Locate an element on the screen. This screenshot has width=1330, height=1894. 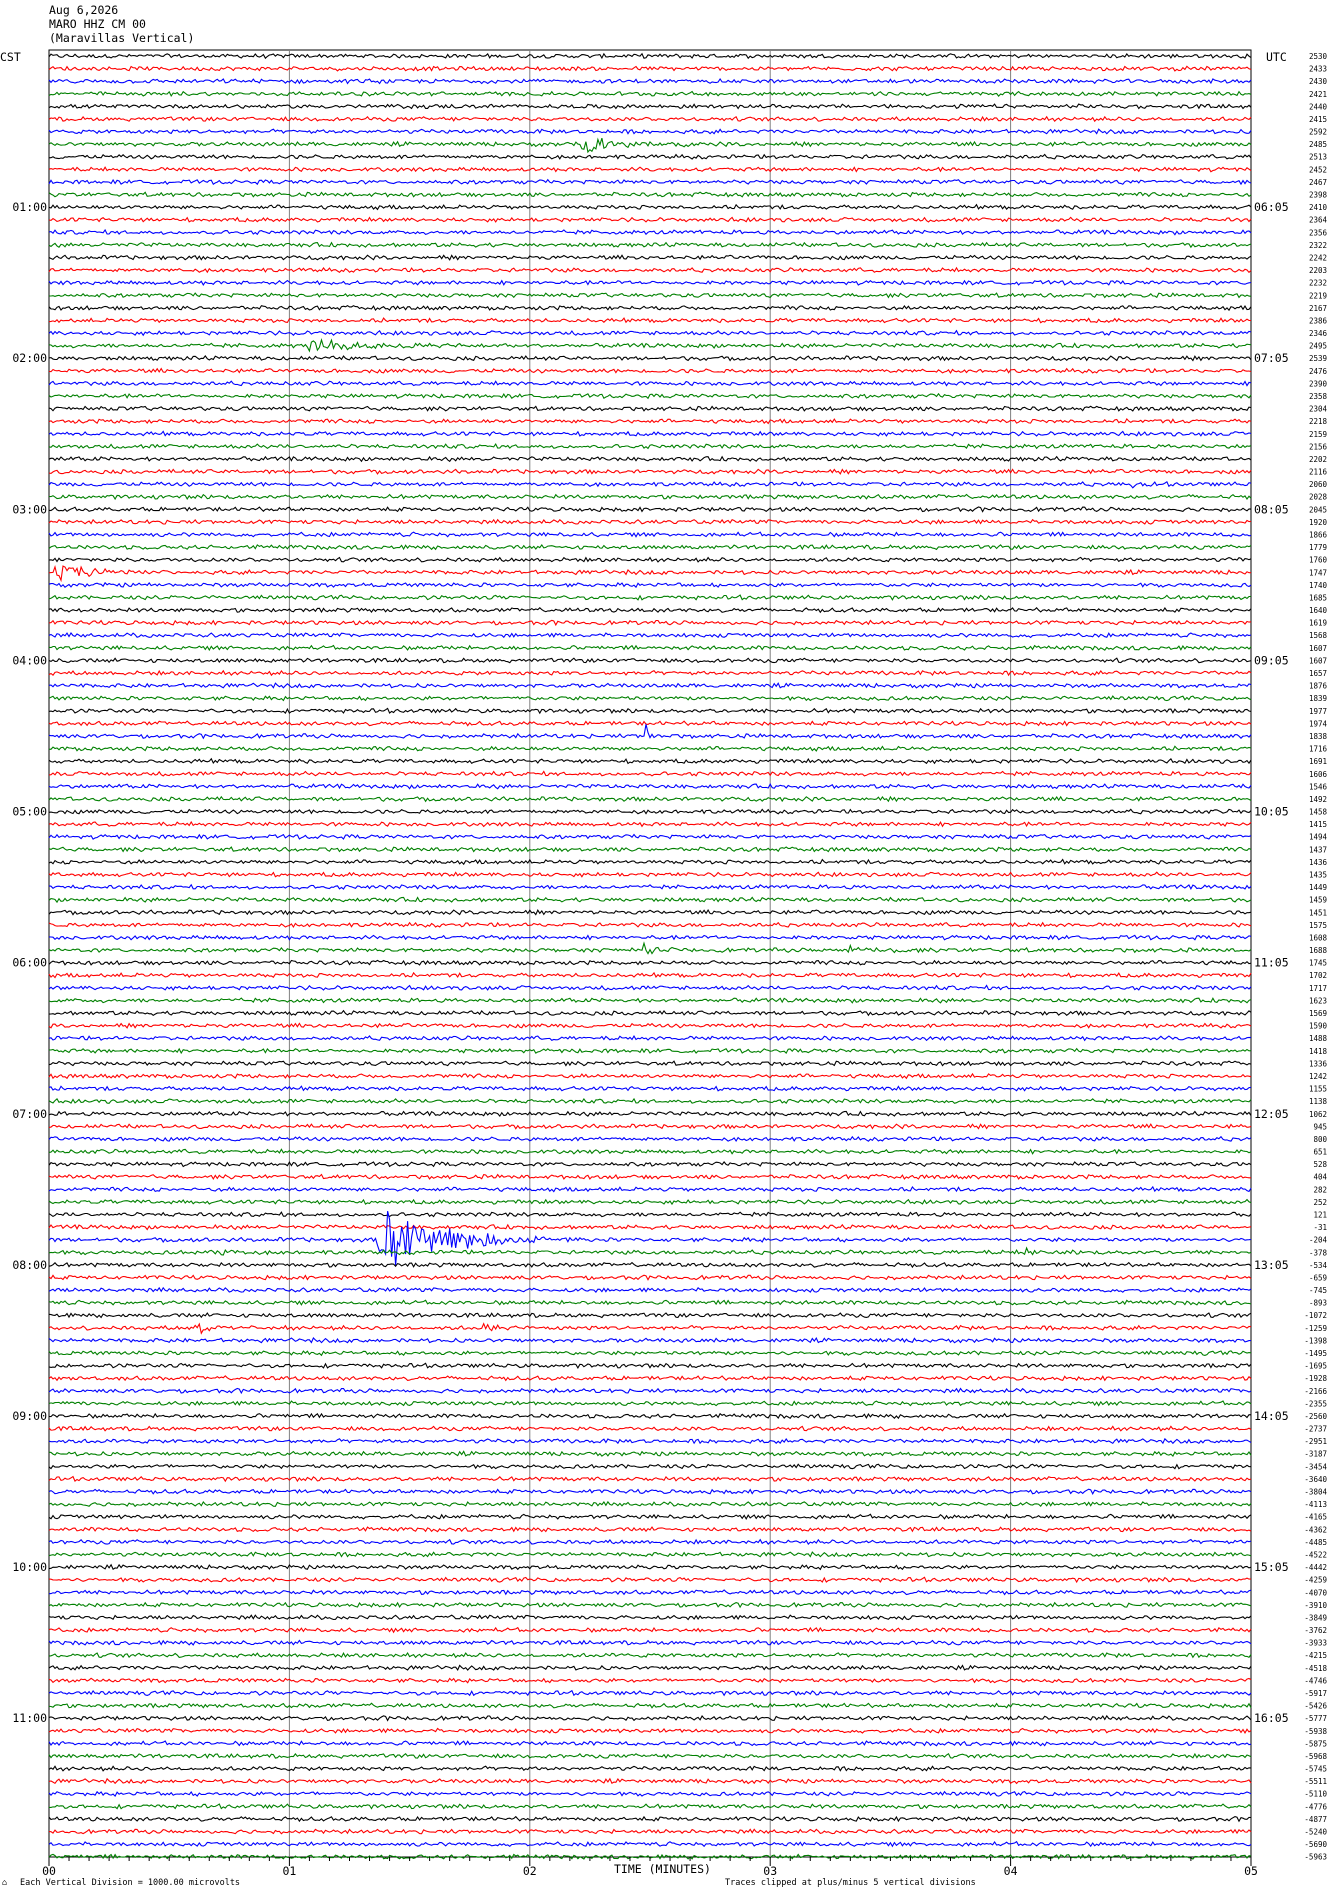
left-hour-label: 08:00 is located at coordinates (29, 1265).